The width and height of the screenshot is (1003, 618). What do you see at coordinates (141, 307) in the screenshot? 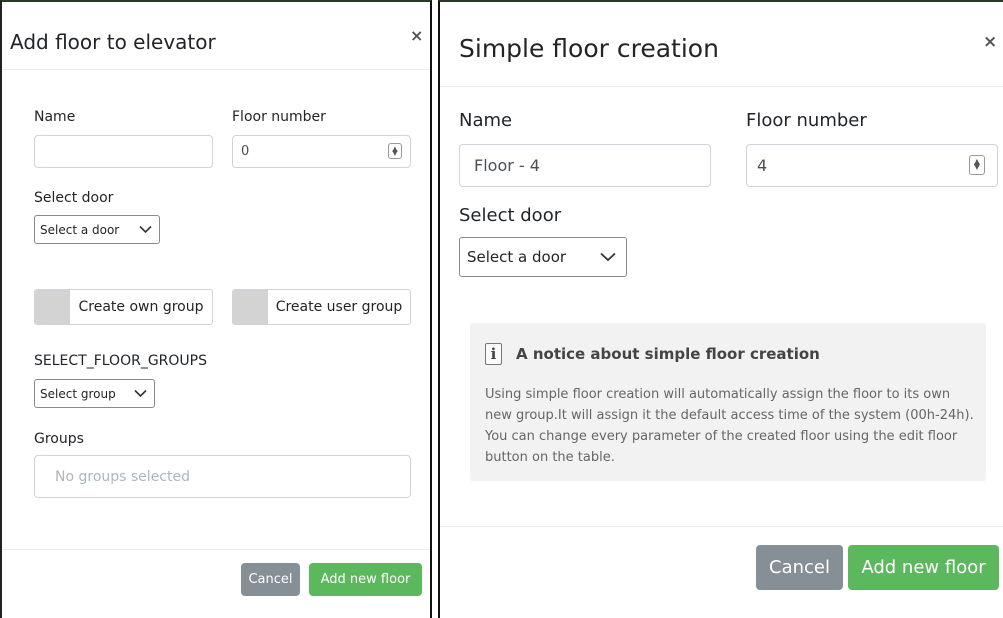
I see `create-own-group-label: Create own group` at bounding box center [141, 307].